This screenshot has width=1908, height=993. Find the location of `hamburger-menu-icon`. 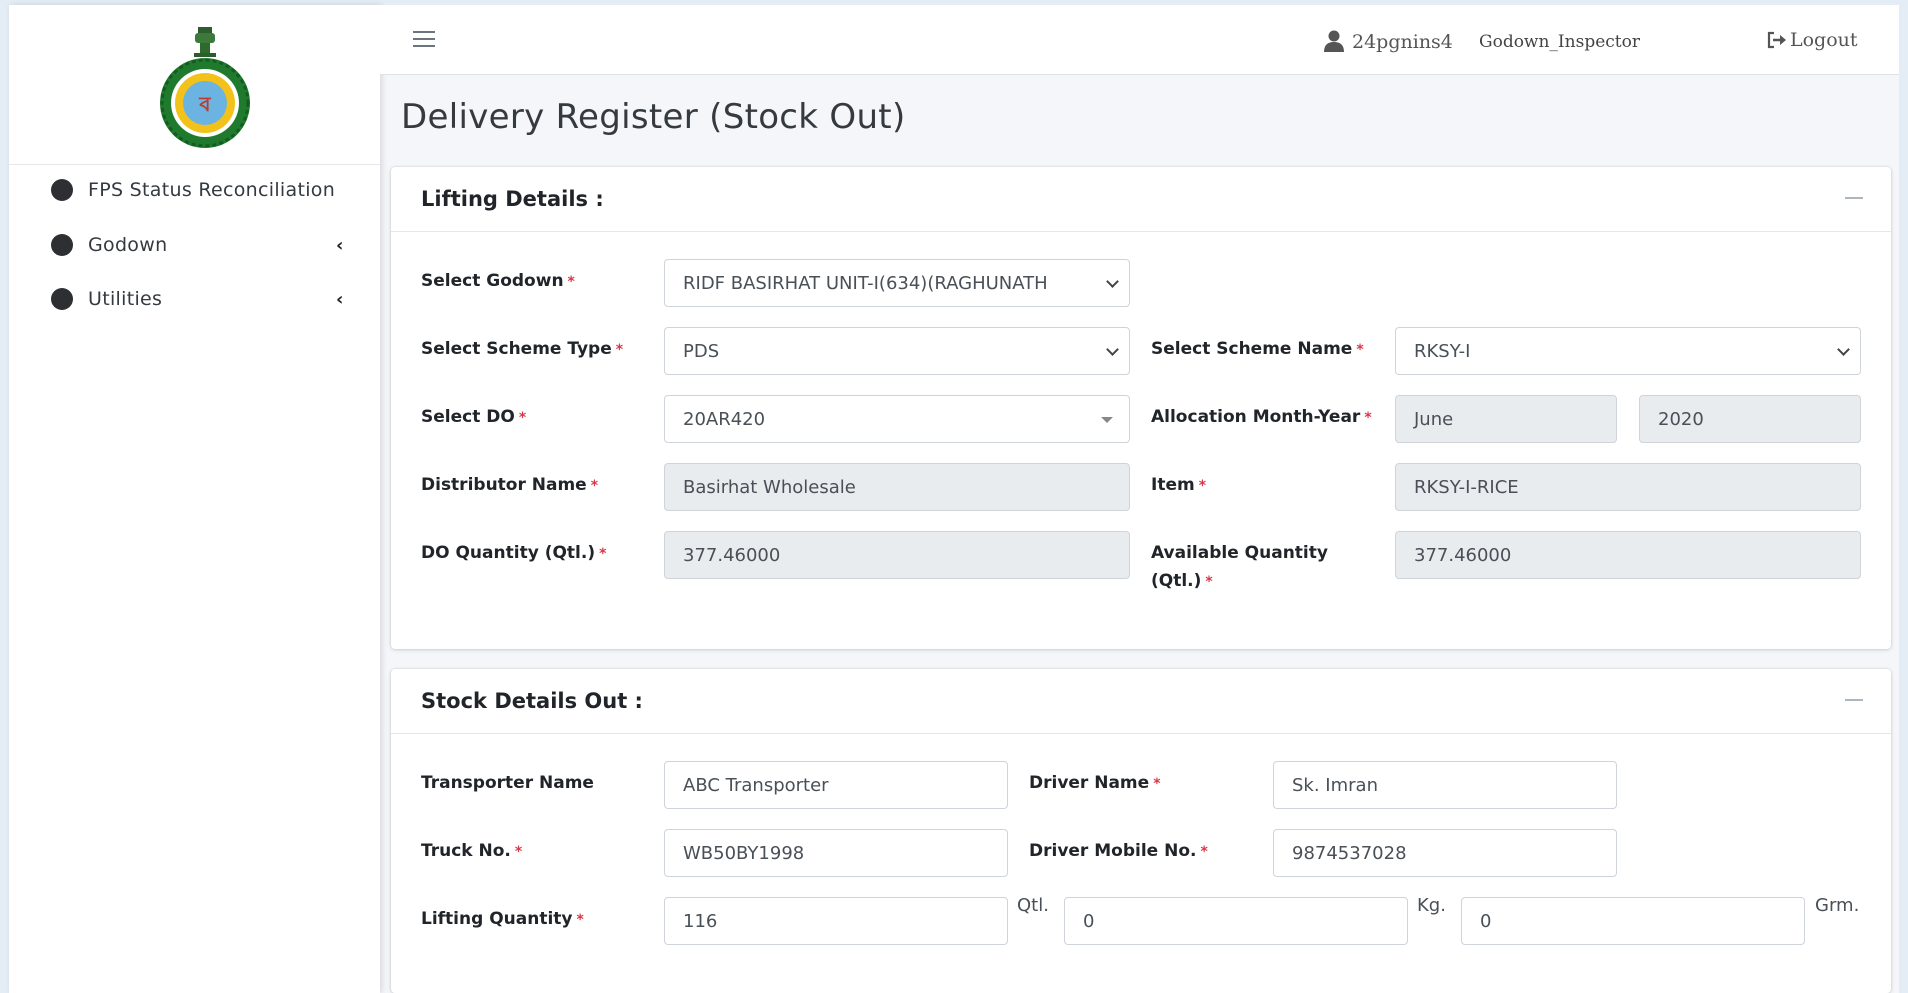

hamburger-menu-icon is located at coordinates (424, 40).